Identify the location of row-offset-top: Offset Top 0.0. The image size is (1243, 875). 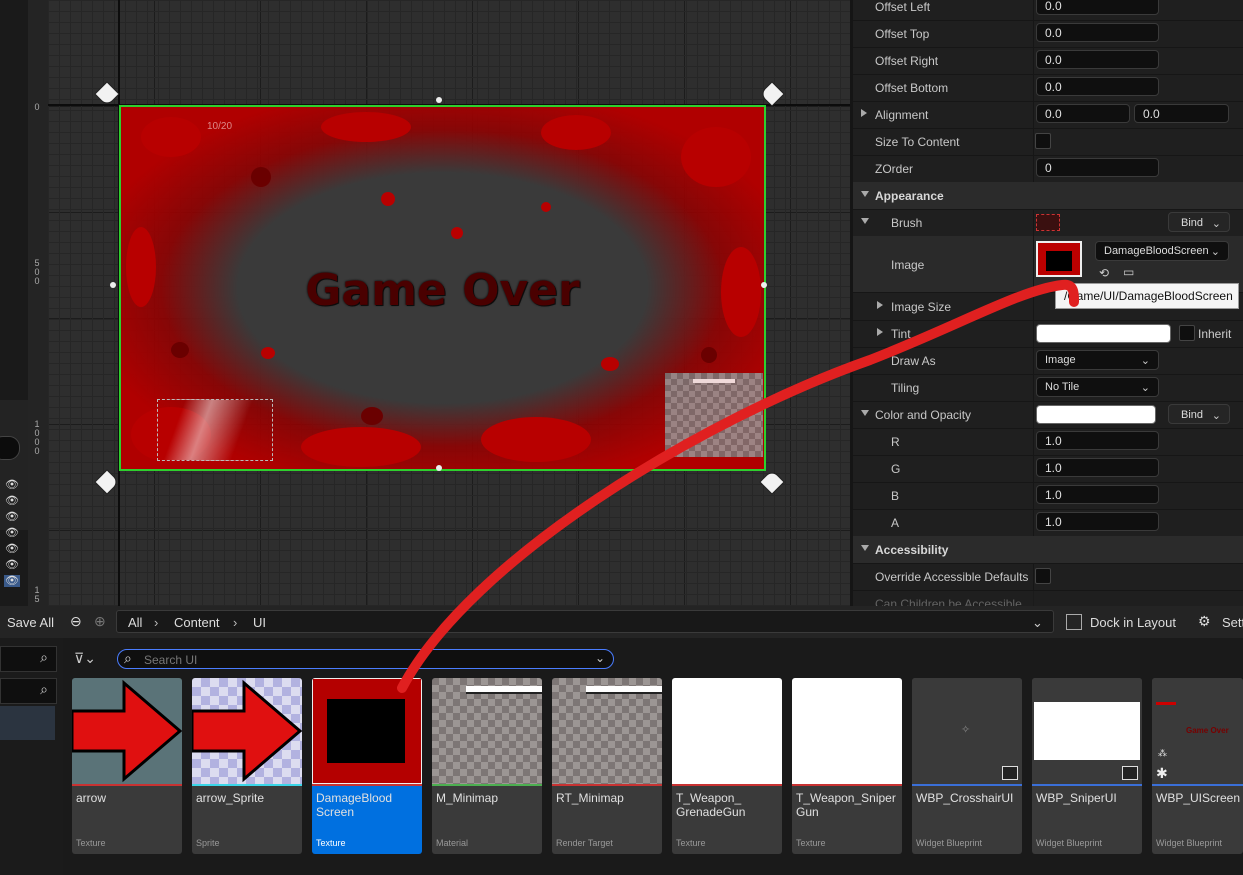
(1048, 34).